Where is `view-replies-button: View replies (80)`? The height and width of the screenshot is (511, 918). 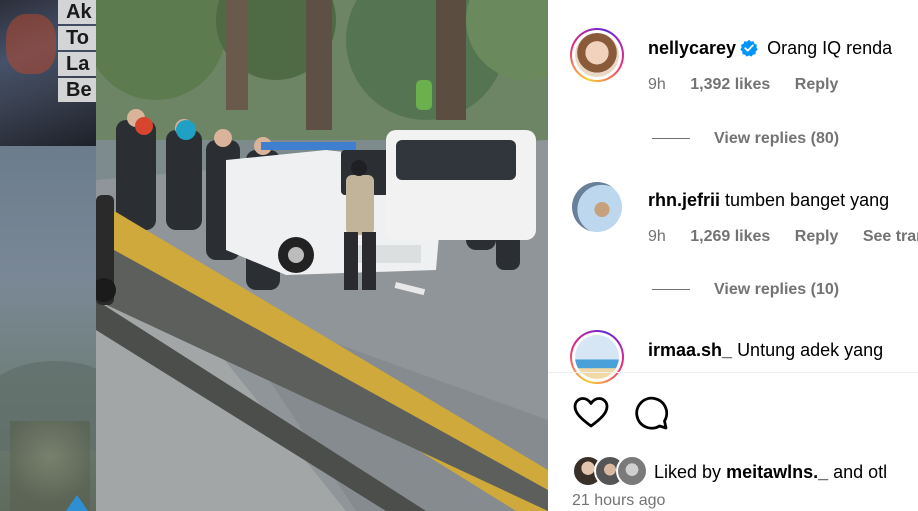
view-replies-button: View replies (80) is located at coordinates (745, 139).